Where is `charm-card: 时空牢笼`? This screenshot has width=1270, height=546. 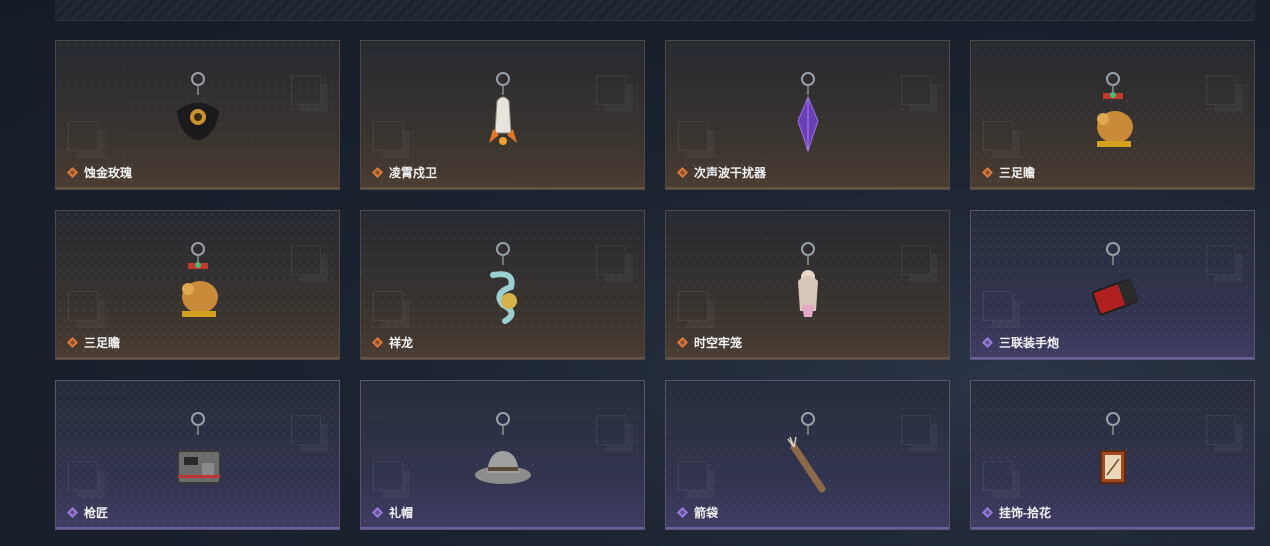
charm-card: 时空牢笼 is located at coordinates (807, 285).